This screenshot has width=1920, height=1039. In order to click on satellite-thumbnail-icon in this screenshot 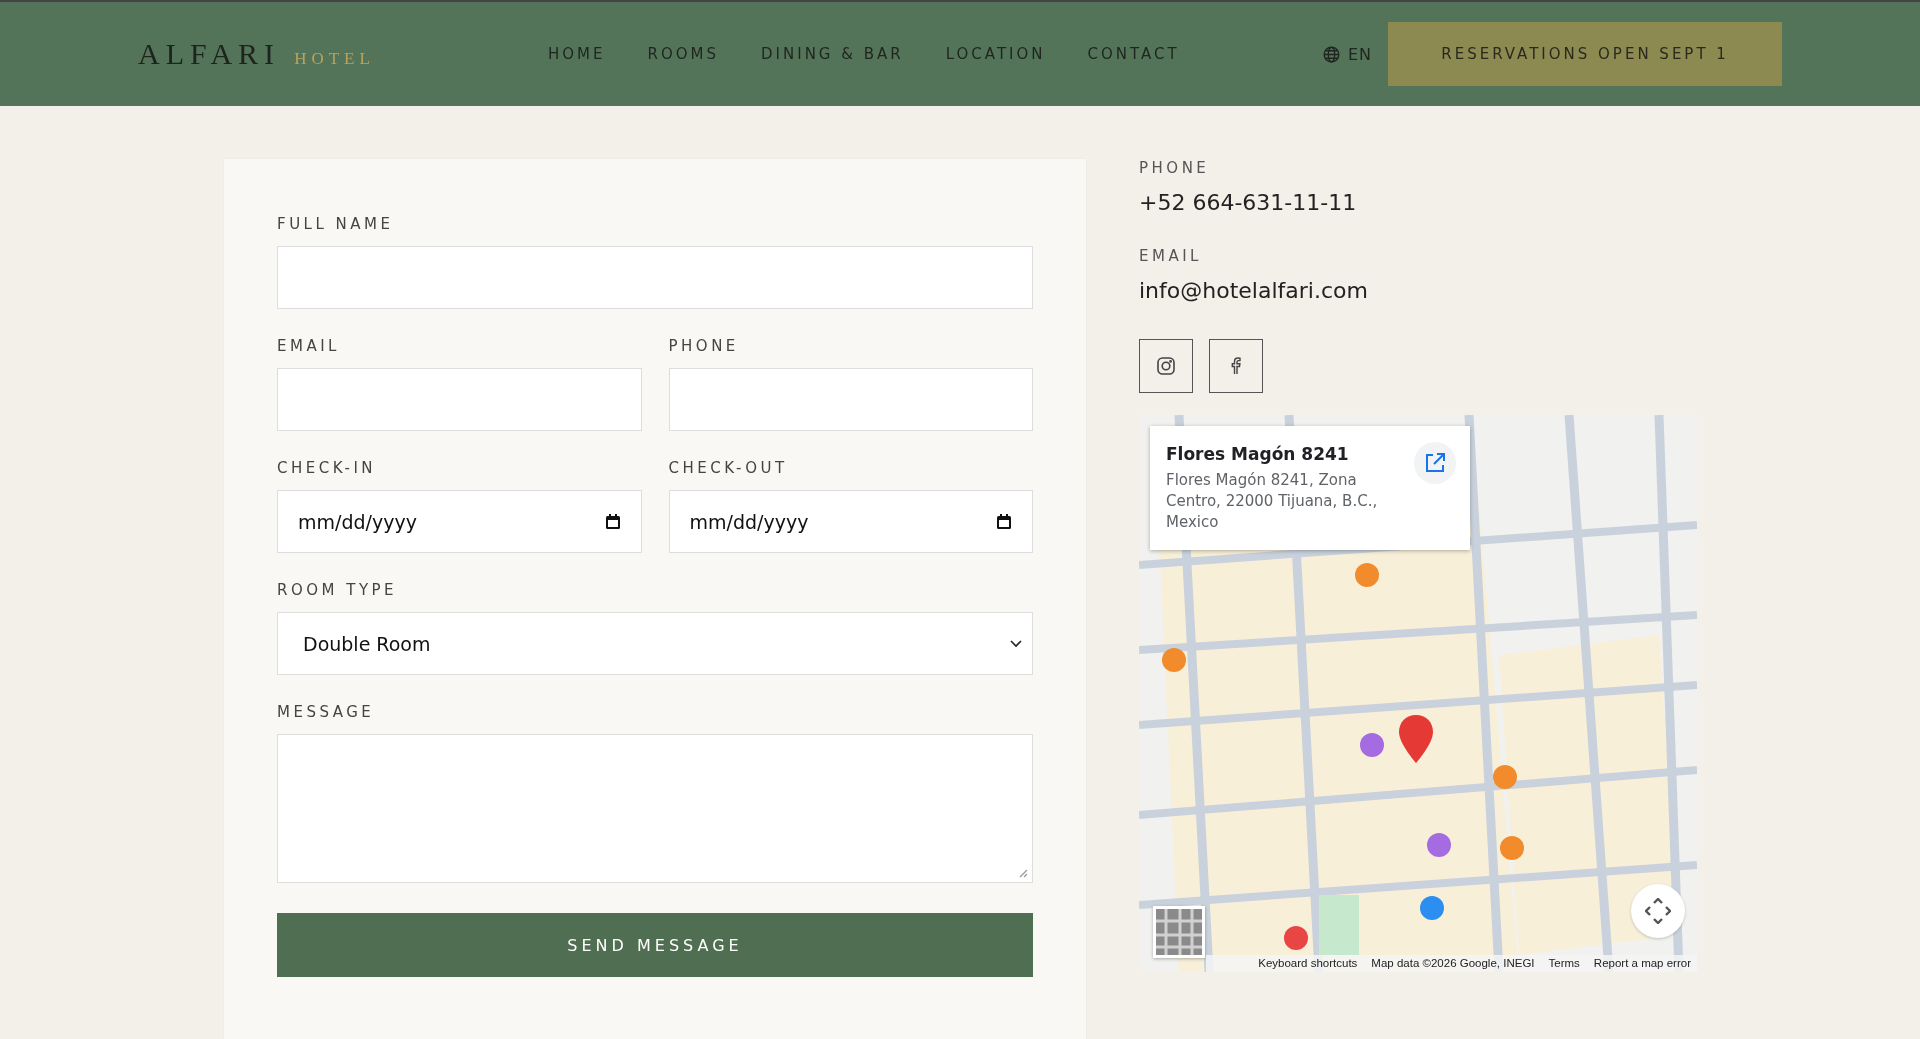, I will do `click(1179, 932)`.